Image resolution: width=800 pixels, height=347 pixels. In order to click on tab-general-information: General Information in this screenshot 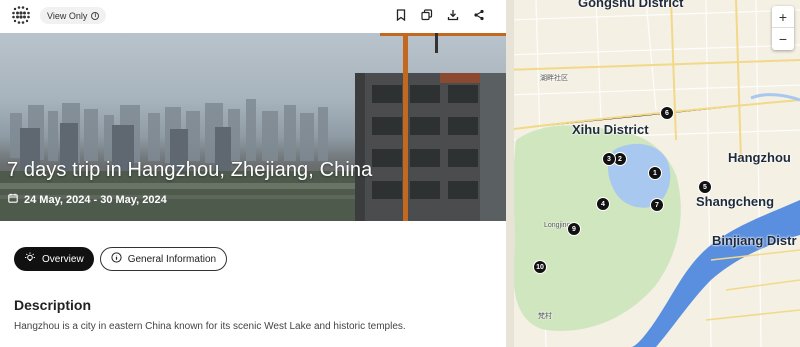, I will do `click(163, 259)`.